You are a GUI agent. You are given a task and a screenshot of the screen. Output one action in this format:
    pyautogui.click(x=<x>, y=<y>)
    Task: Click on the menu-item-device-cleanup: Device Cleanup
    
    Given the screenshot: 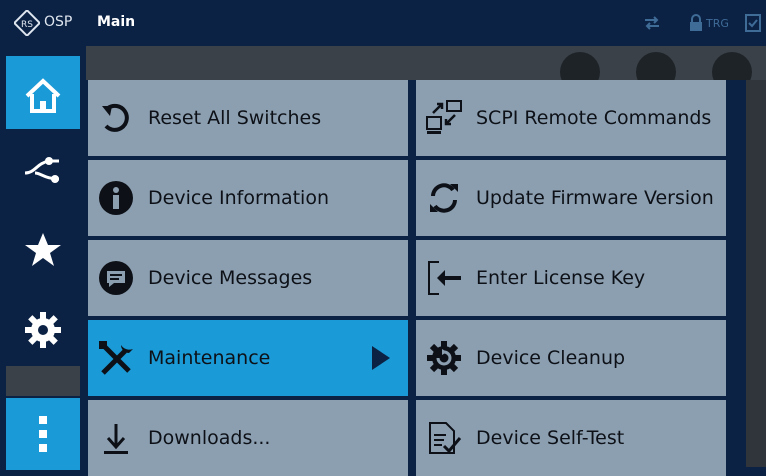 What is the action you would take?
    pyautogui.click(x=571, y=358)
    